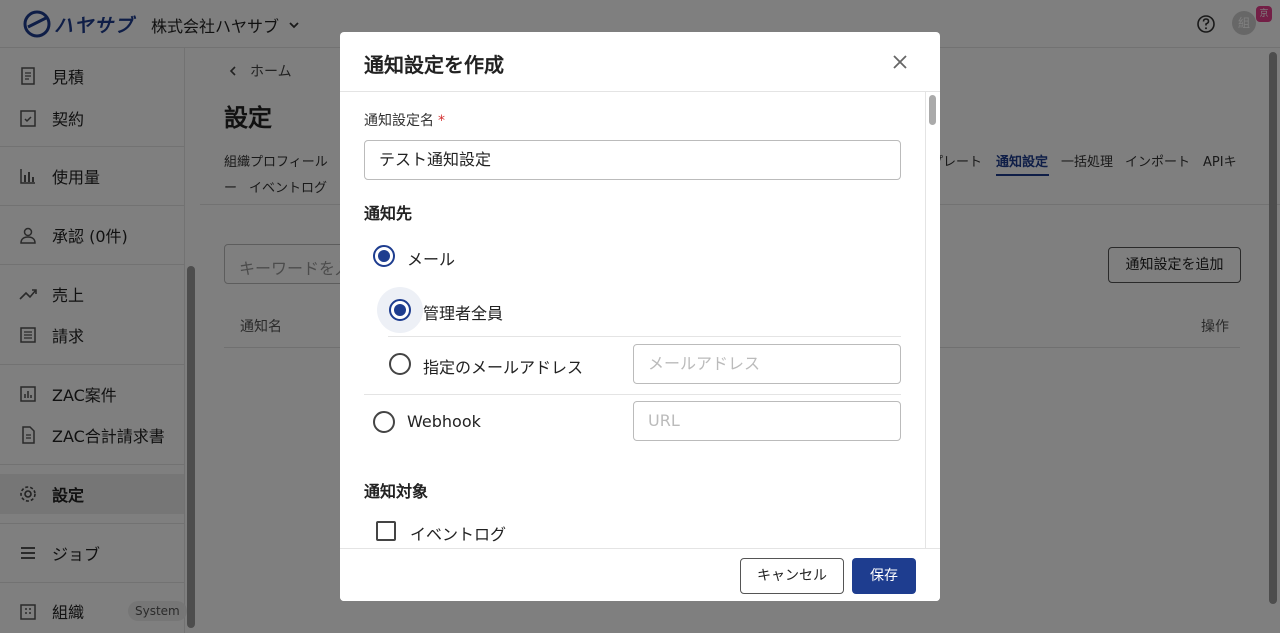 The width and height of the screenshot is (1280, 633). What do you see at coordinates (632, 160) in the screenshot?
I see `notification-name-input: テスト通知設定` at bounding box center [632, 160].